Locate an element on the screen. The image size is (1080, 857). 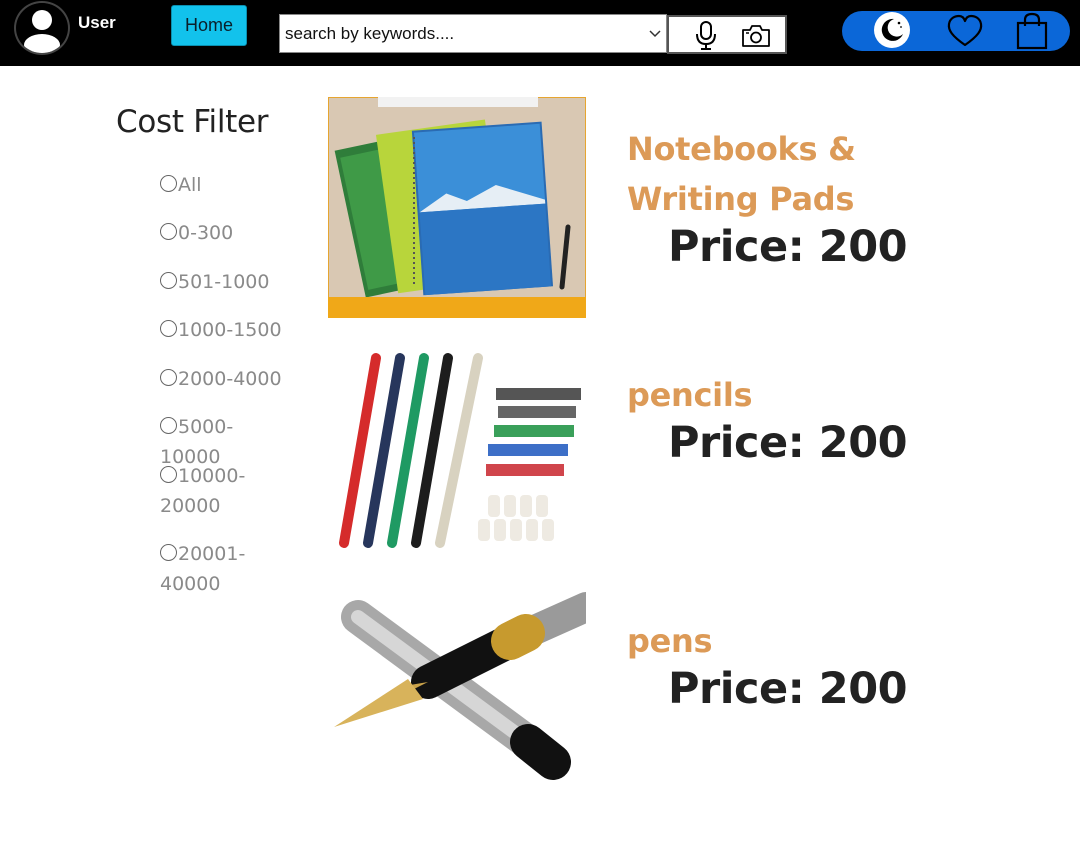
filter-option-all: All is located at coordinates (225, 185).